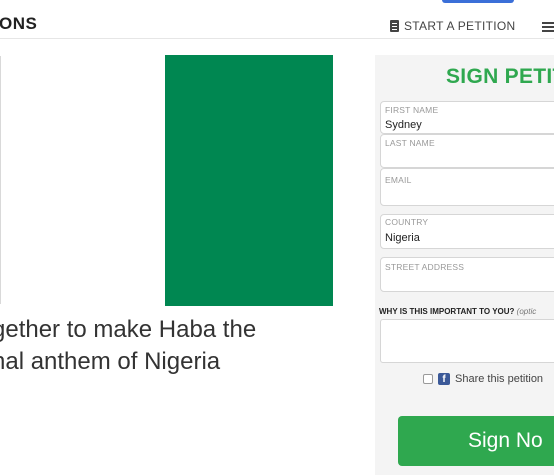 This screenshot has width=554, height=475. Describe the element at coordinates (128, 329) in the screenshot. I see `headline-line-1: gether to make Haba the` at that location.